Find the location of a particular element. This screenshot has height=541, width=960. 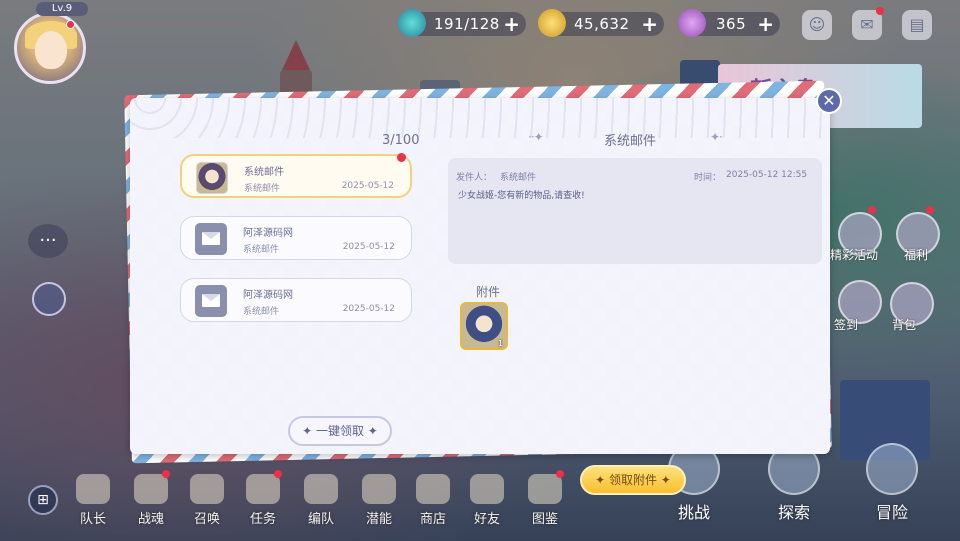

nav-item-codex: 图鉴 is located at coordinates (545, 498).